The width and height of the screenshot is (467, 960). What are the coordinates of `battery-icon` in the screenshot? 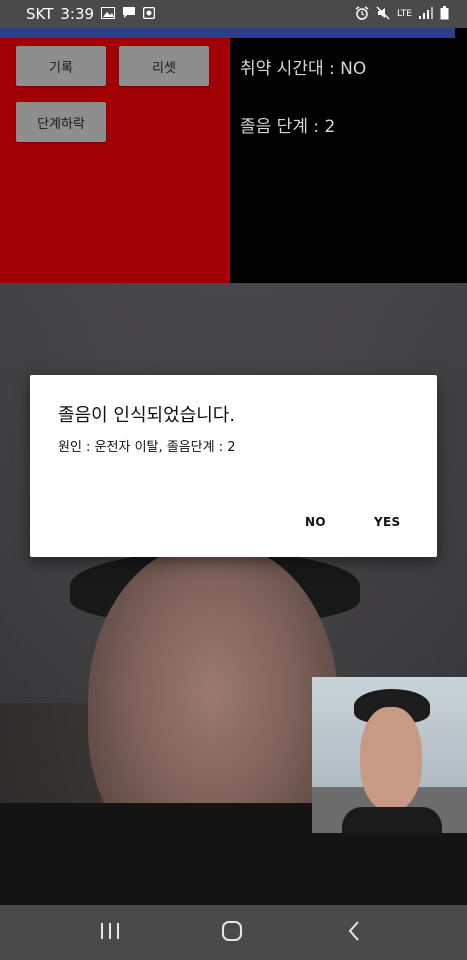 It's located at (444, 14).